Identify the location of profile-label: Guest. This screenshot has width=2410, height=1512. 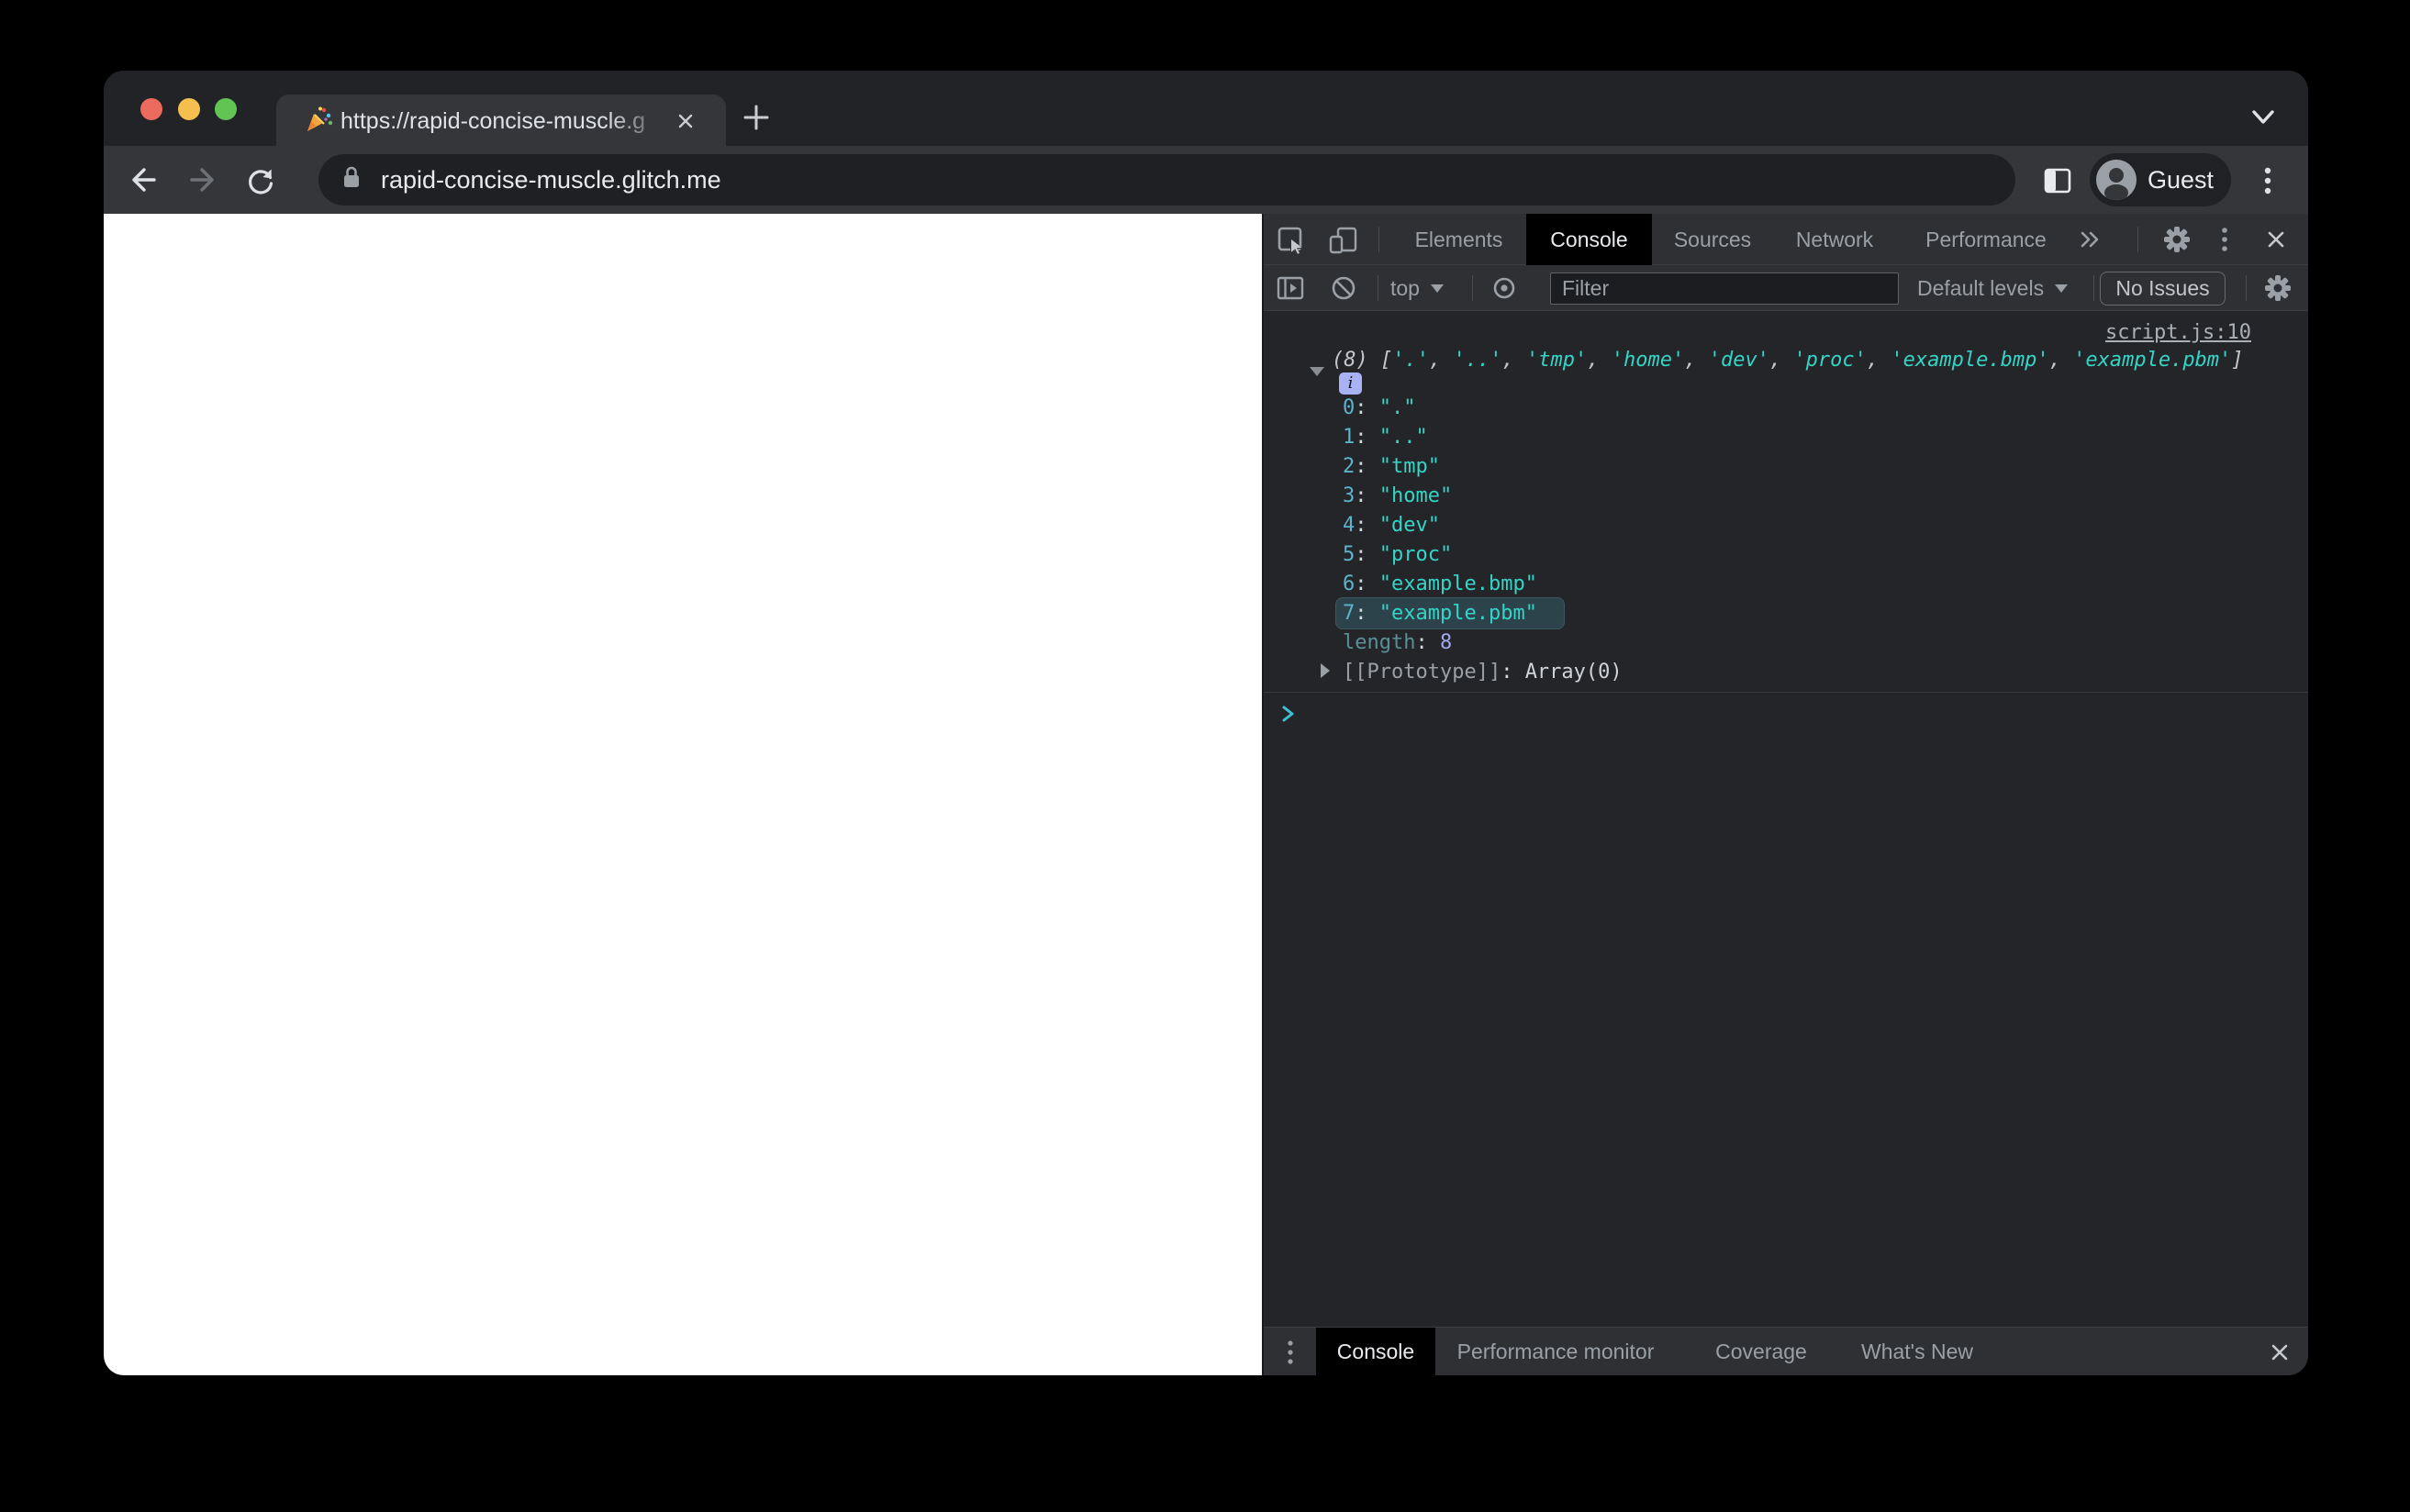
(2181, 180).